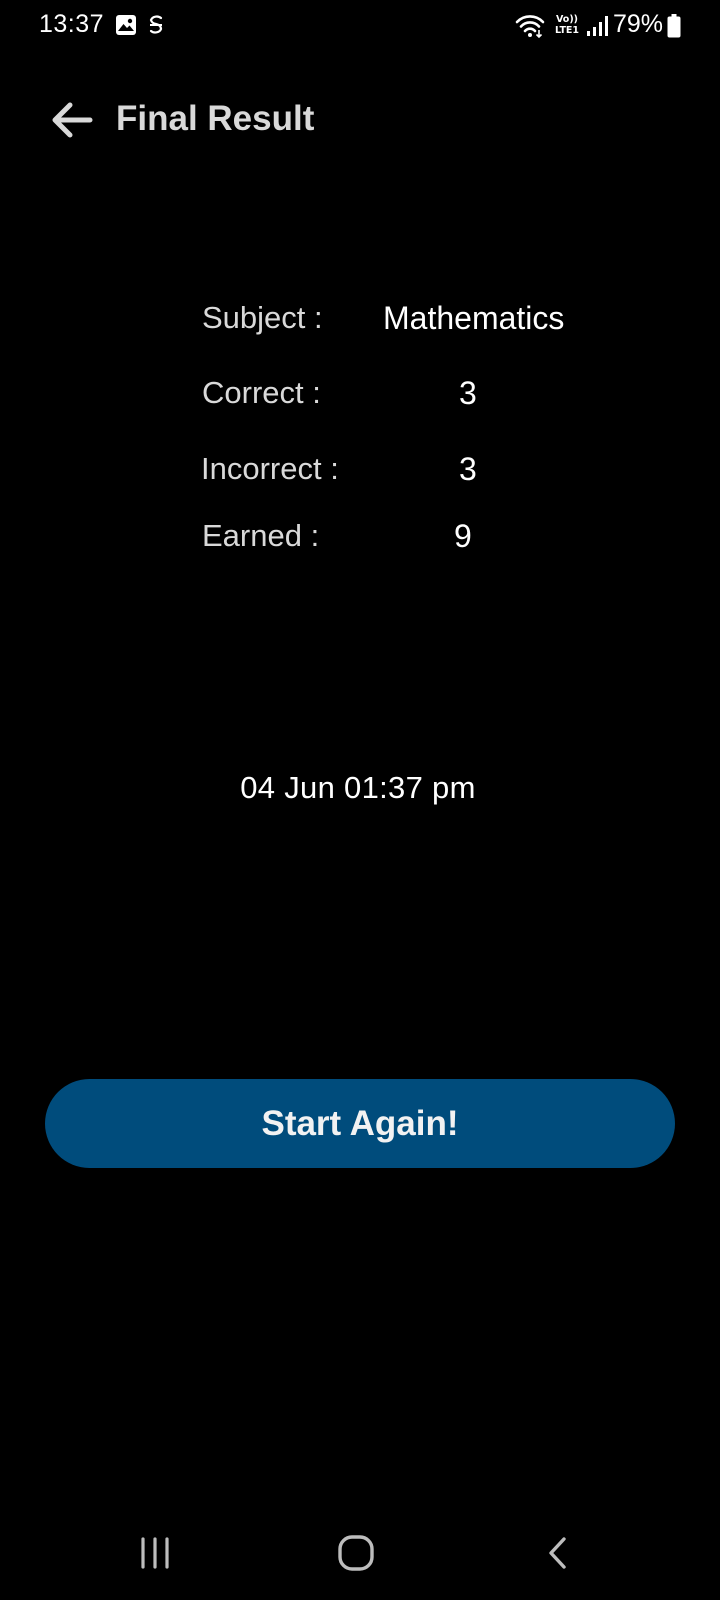  I want to click on volte-icon: Vo)) LTE1, so click(567, 26).